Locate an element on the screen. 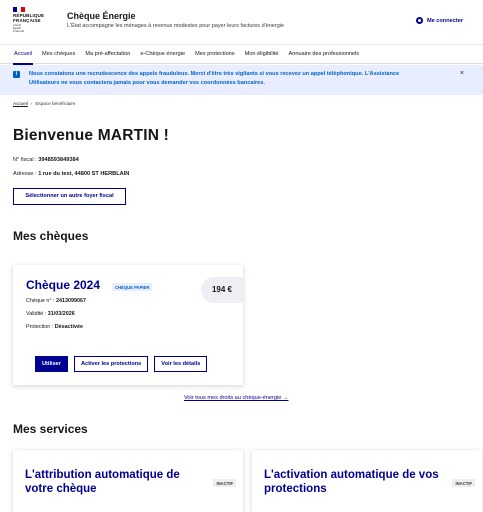 Image resolution: width=483 pixels, height=512 pixels. breadcrumb-current: Espace bénéficiaire is located at coordinates (55, 103).